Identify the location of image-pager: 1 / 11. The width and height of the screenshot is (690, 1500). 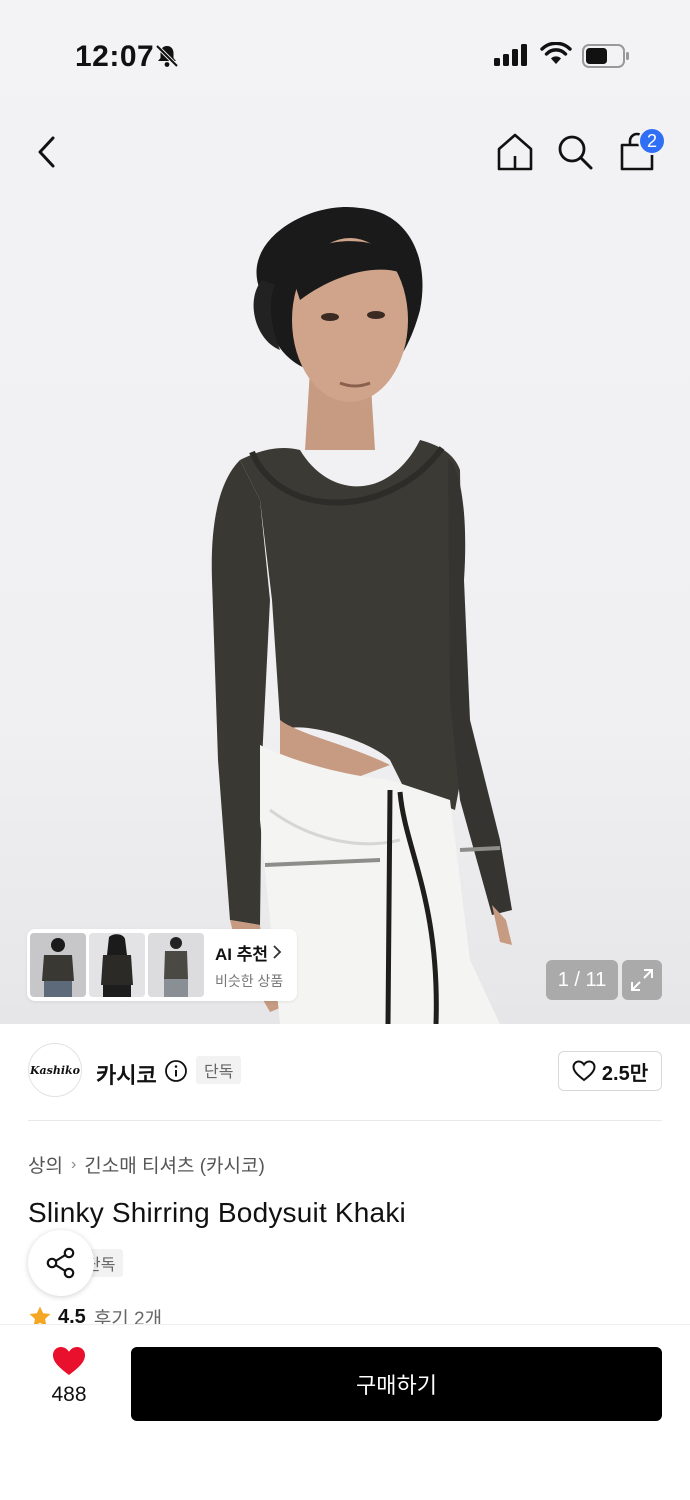
(582, 980).